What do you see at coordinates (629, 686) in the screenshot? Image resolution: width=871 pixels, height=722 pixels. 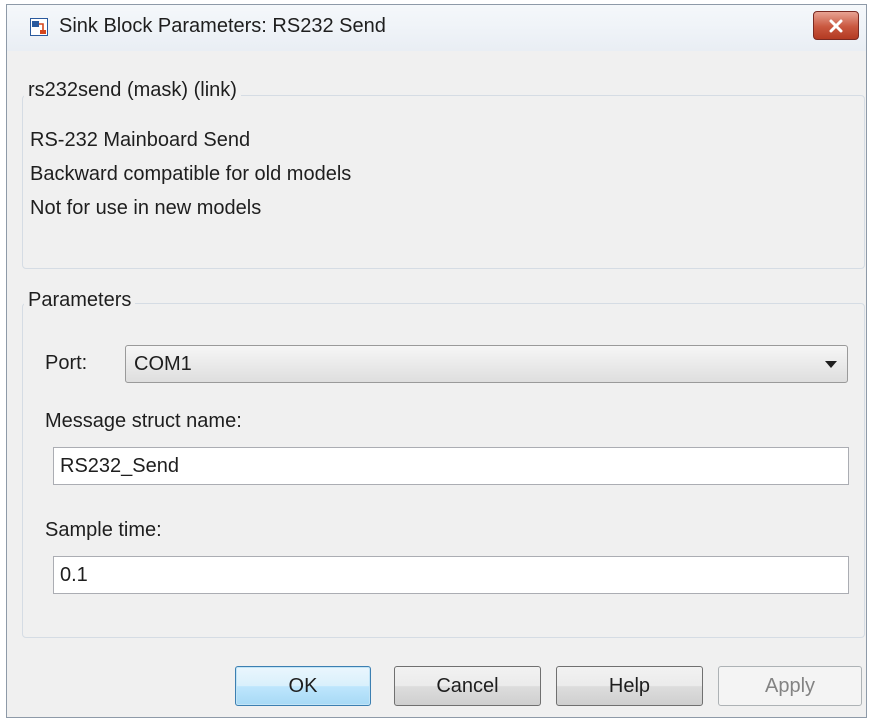 I see `help-button: Help` at bounding box center [629, 686].